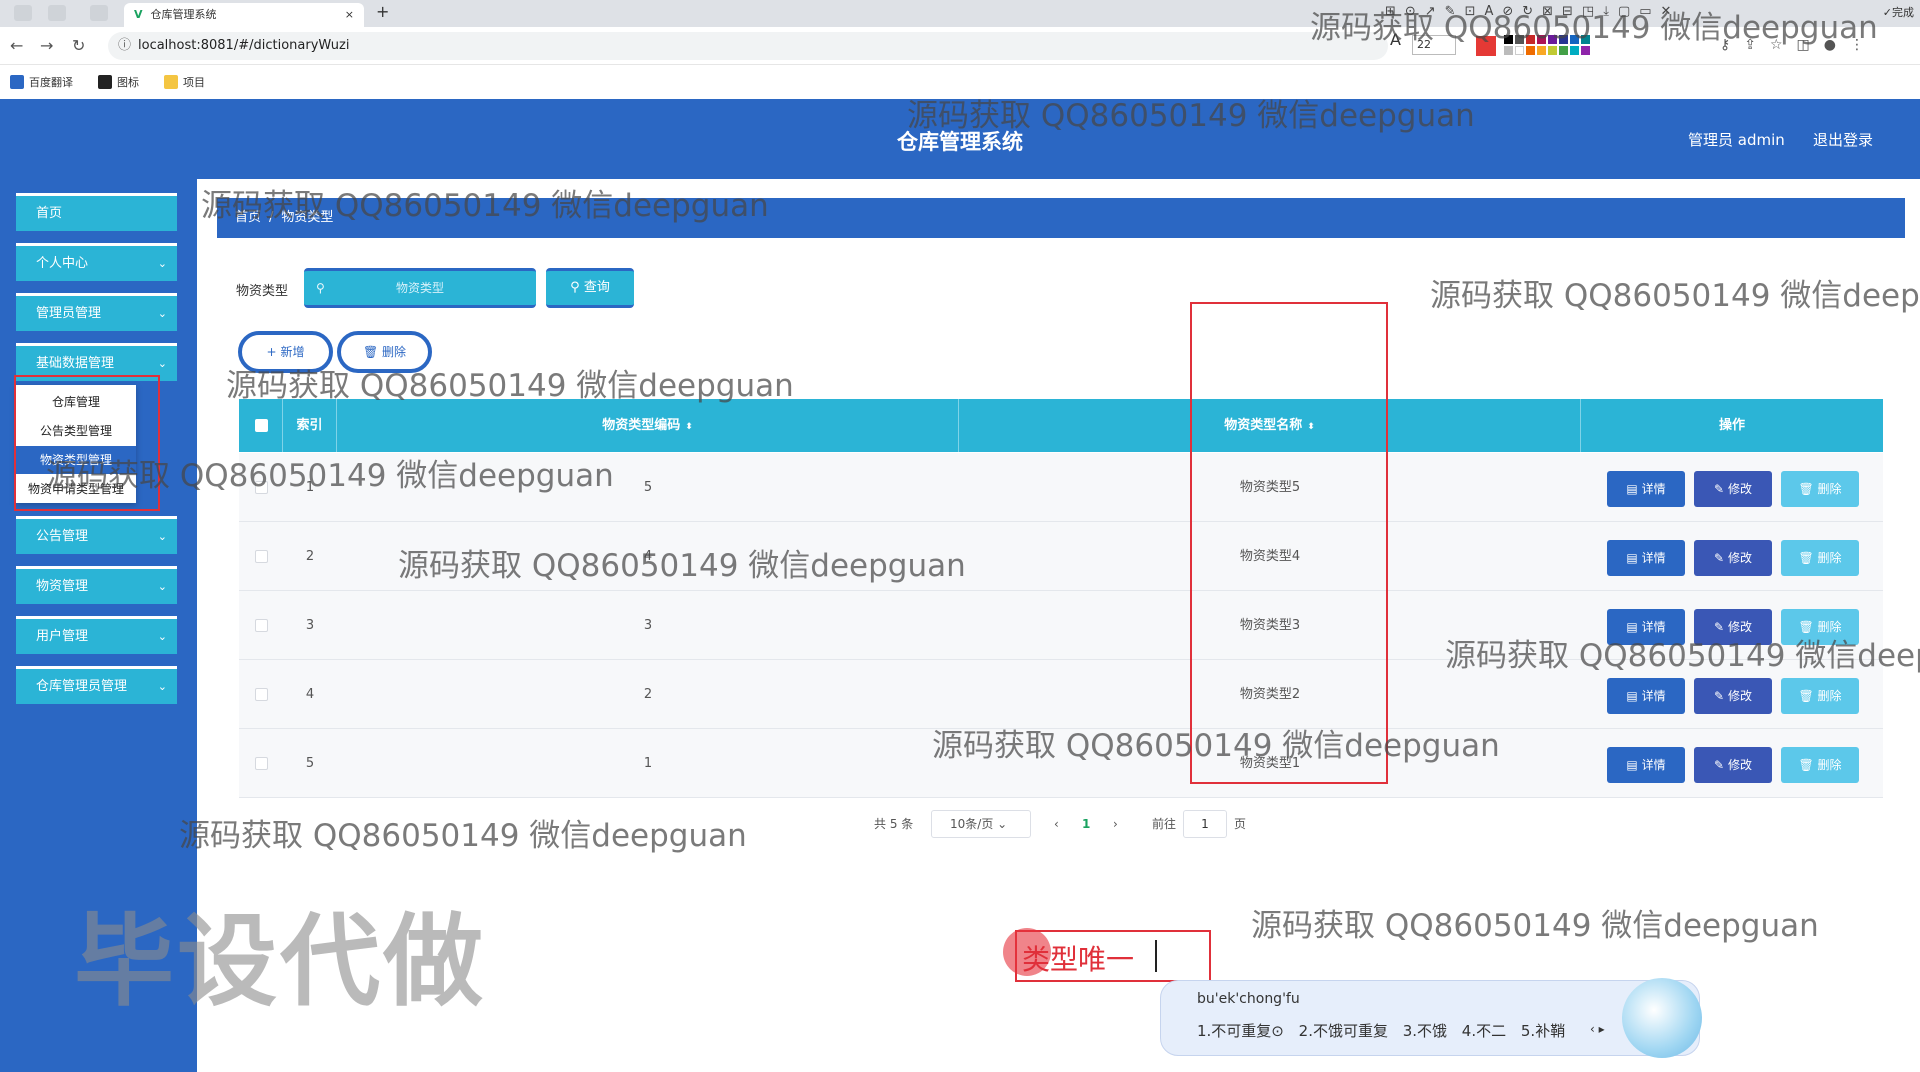  I want to click on url-text: localhost:8081/#/dictionaryWuzi, so click(244, 45).